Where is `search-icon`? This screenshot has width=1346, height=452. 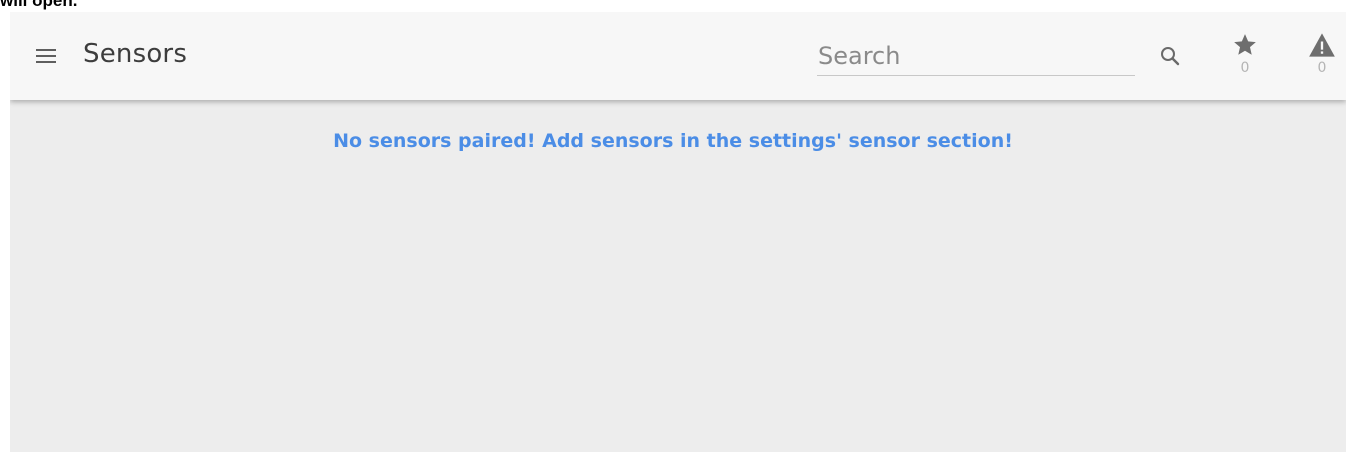
search-icon is located at coordinates (1170, 56).